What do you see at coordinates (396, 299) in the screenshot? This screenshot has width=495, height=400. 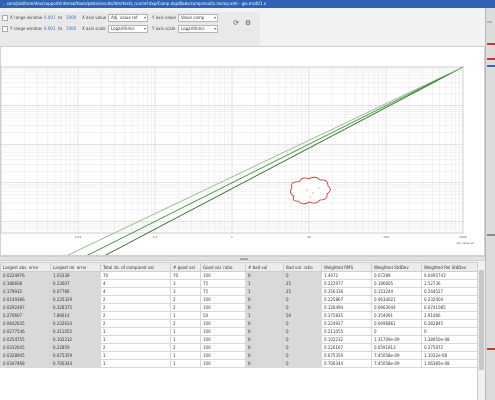 I see `table-cell: 0.0634021` at bounding box center [396, 299].